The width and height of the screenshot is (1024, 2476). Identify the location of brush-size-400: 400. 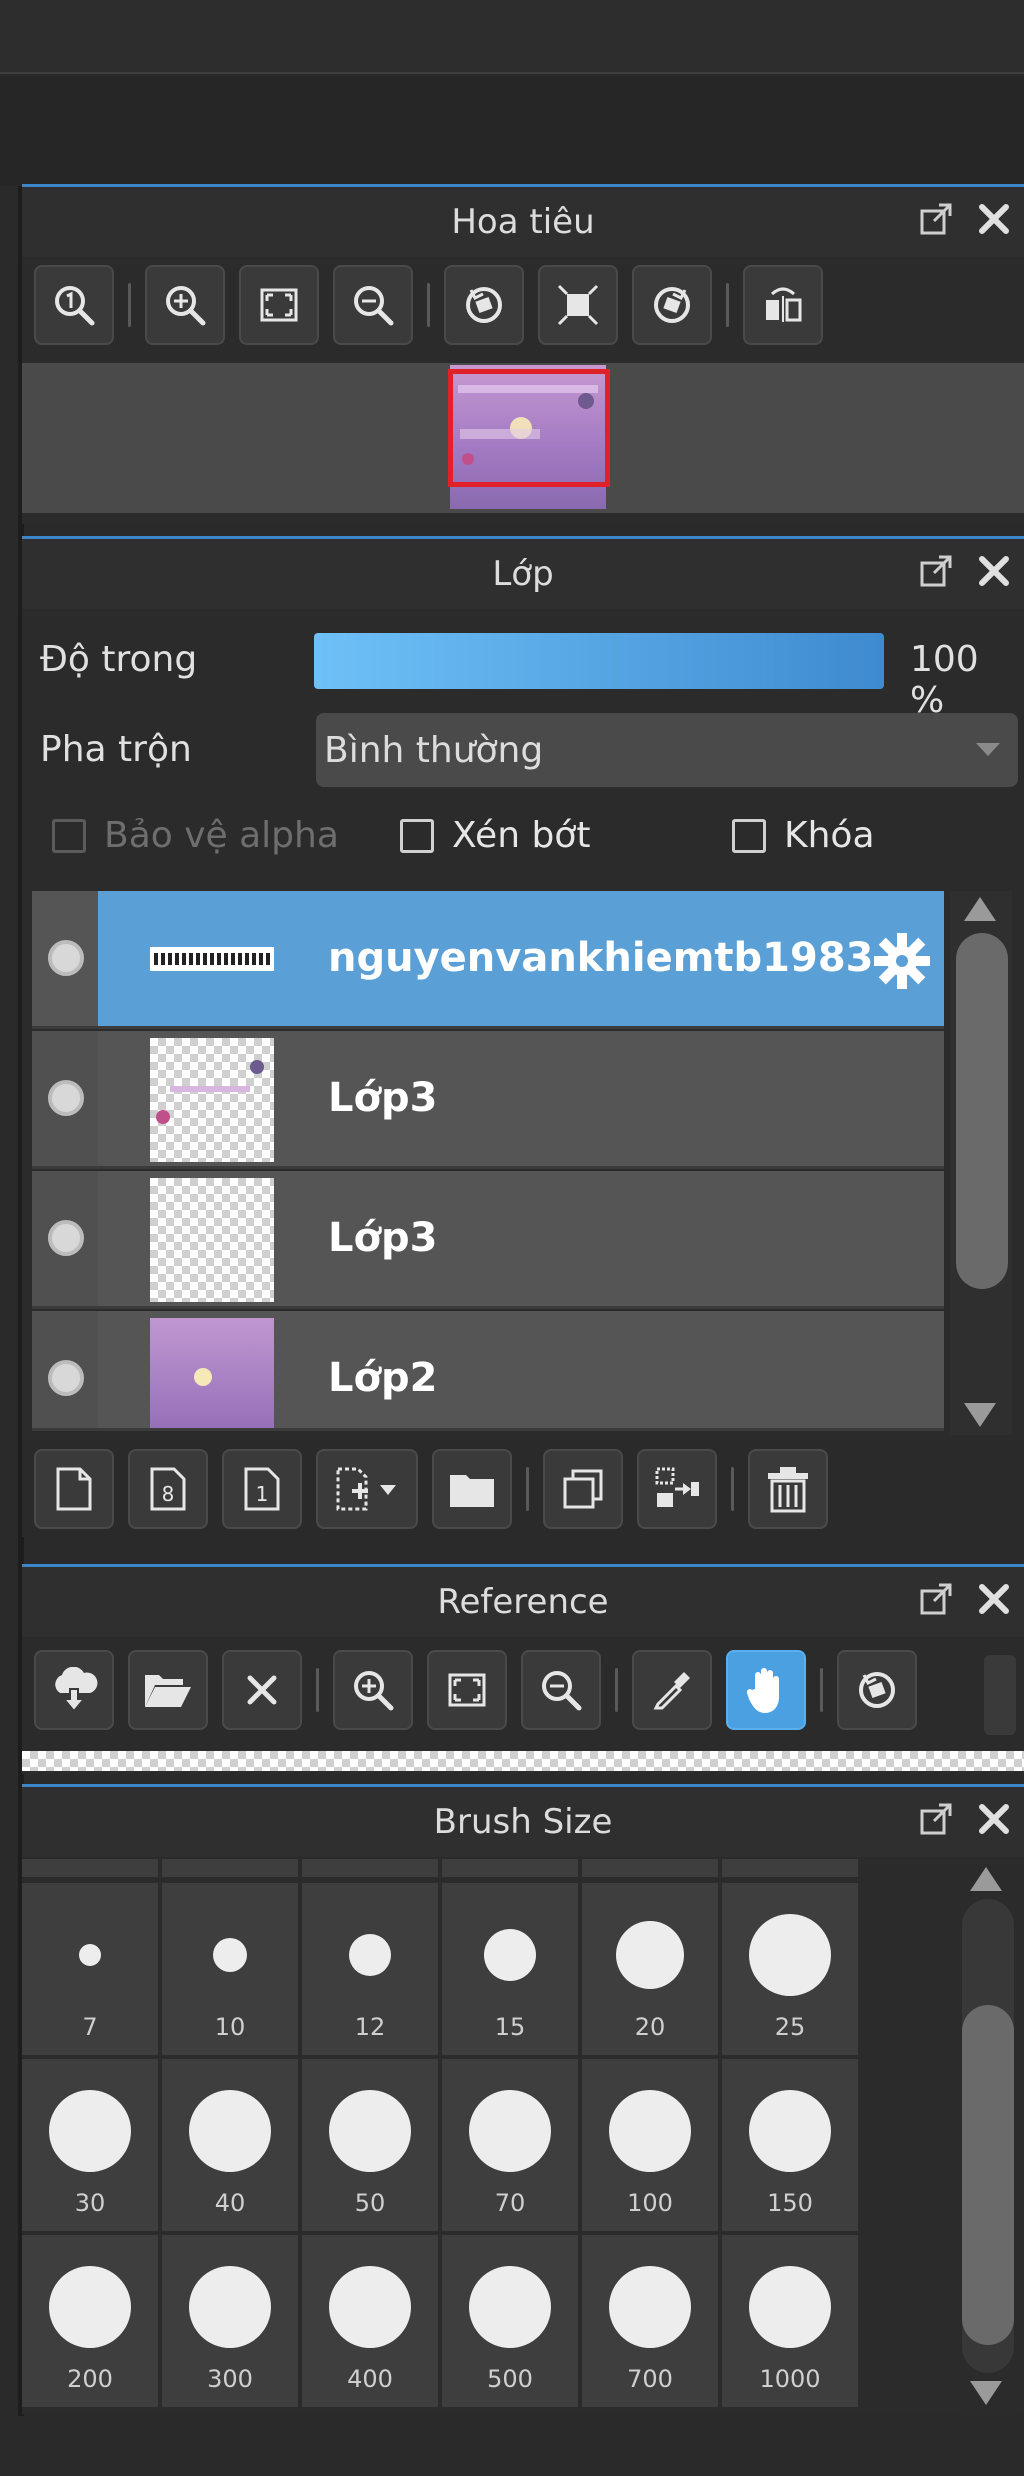
(370, 2321).